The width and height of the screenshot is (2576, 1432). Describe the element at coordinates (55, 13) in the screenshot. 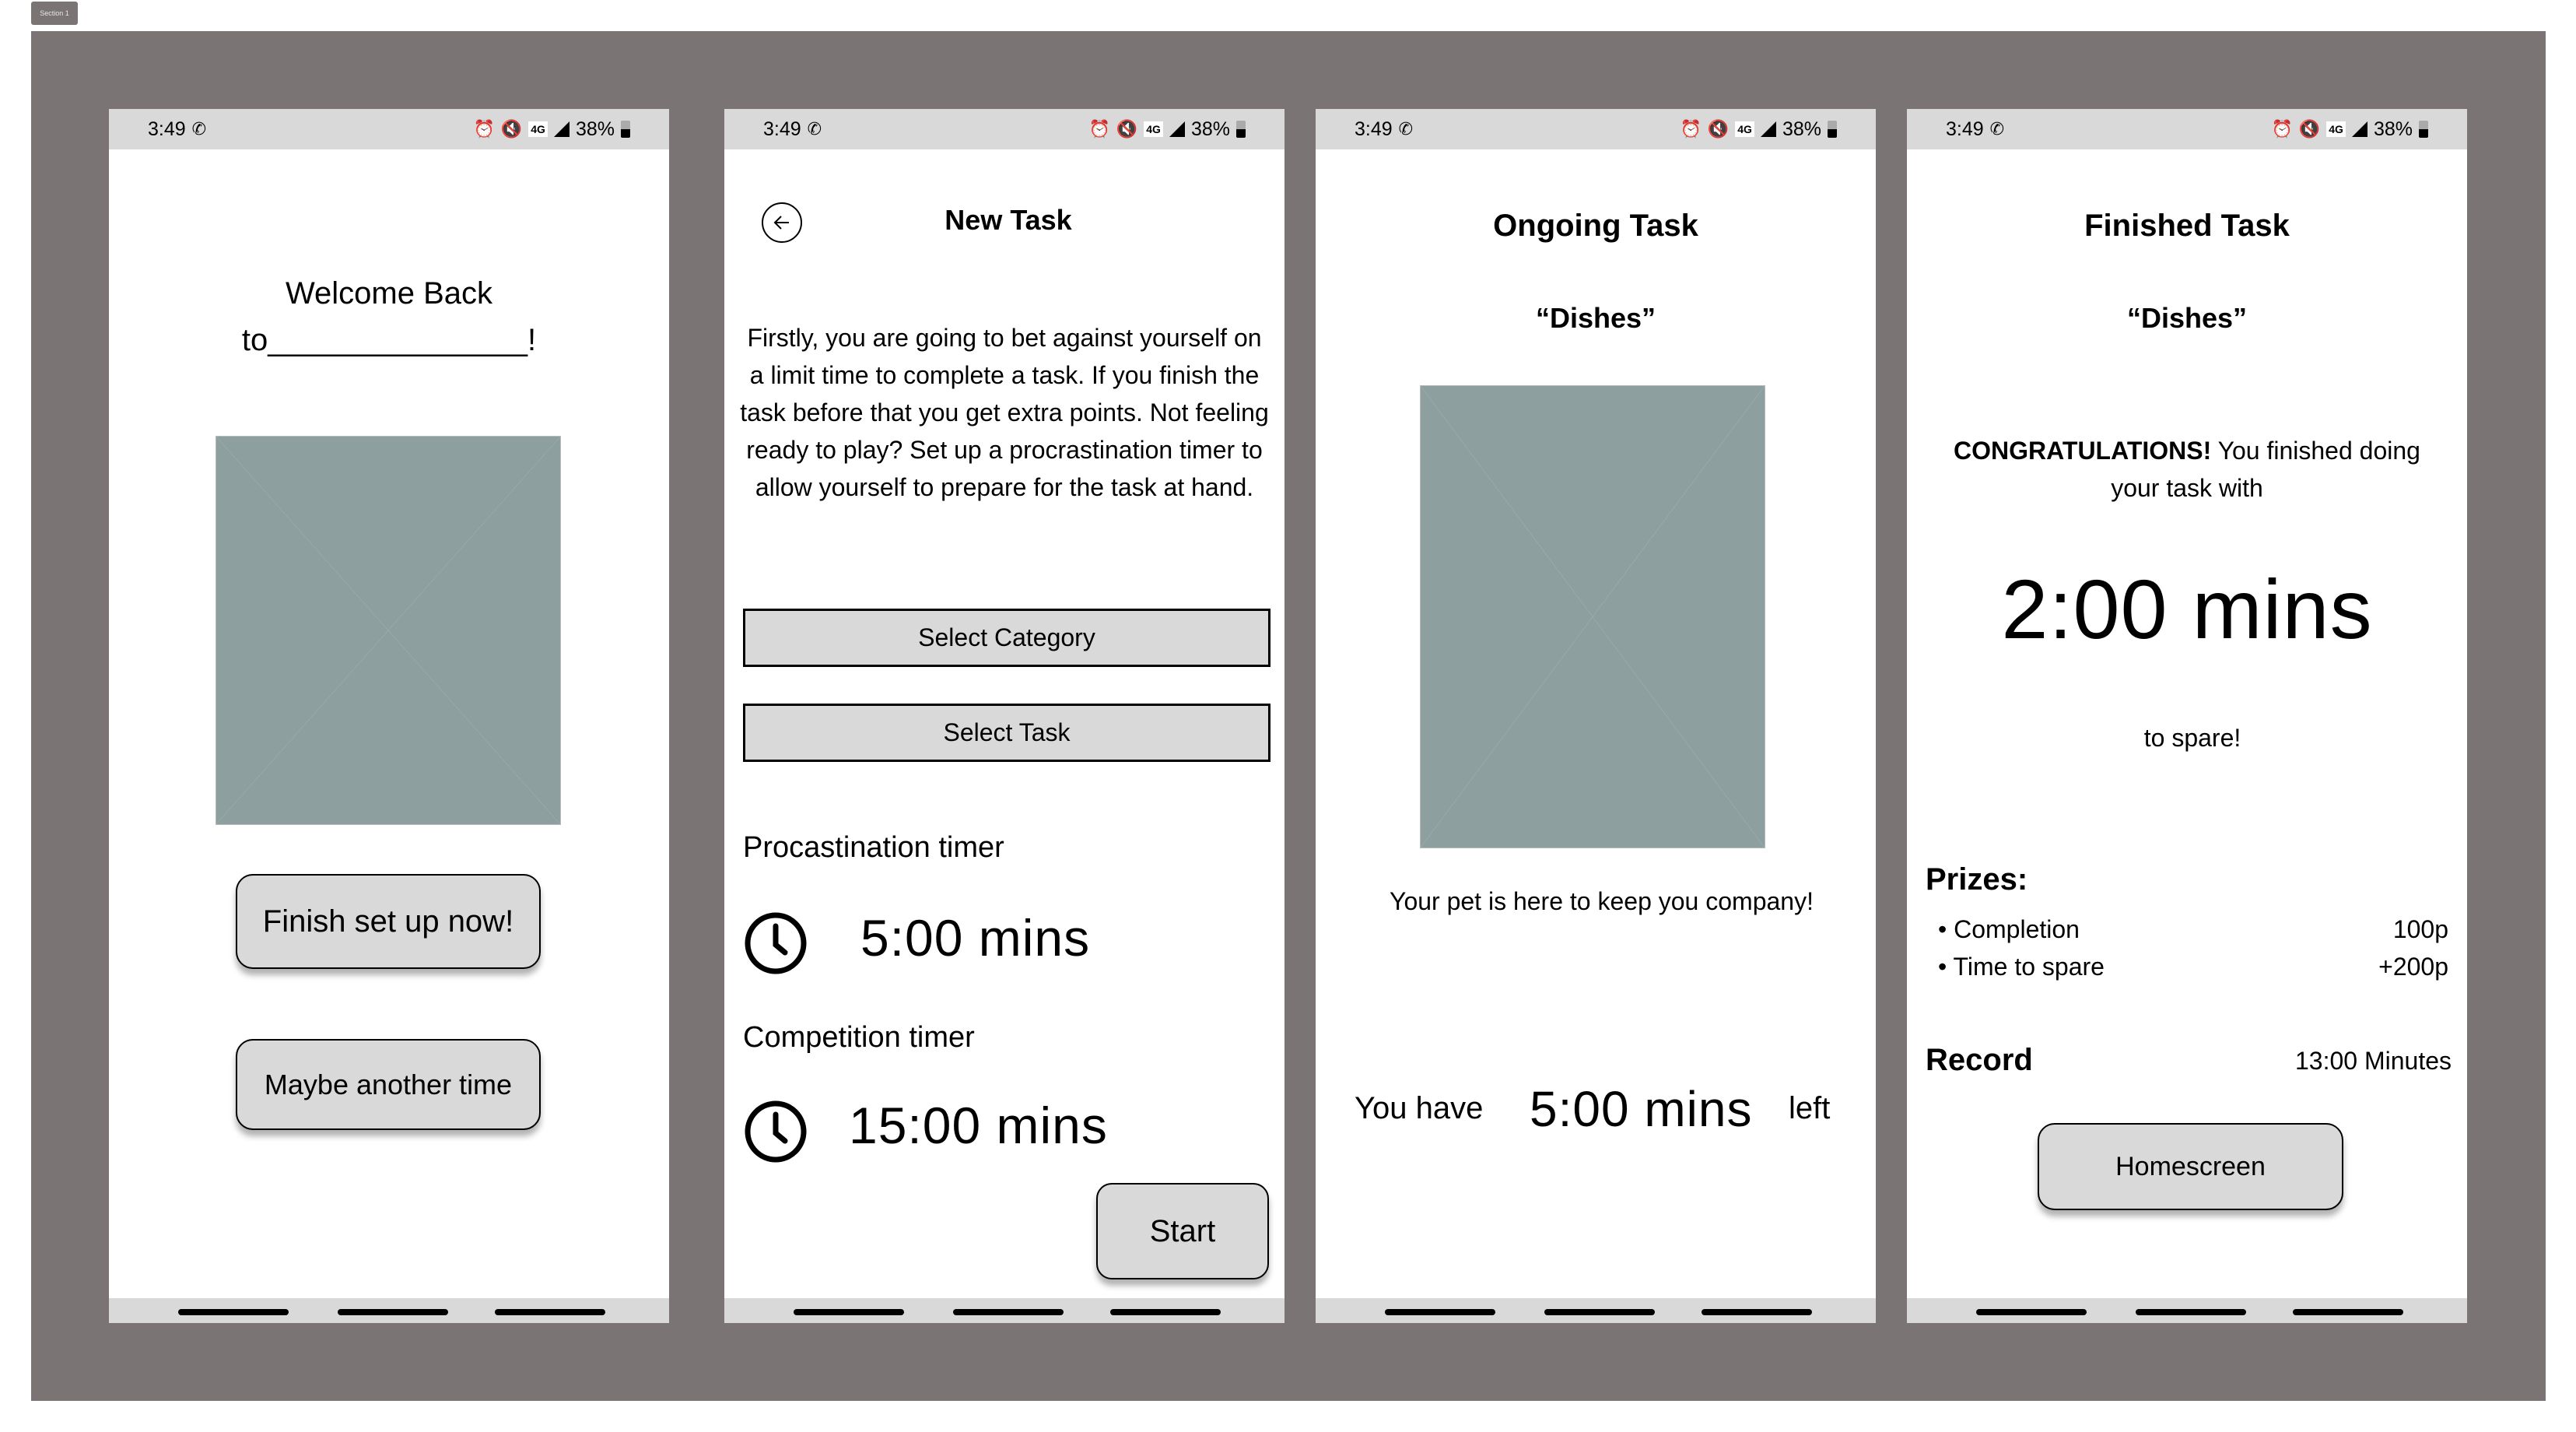

I see `section-label: Section 1` at that location.